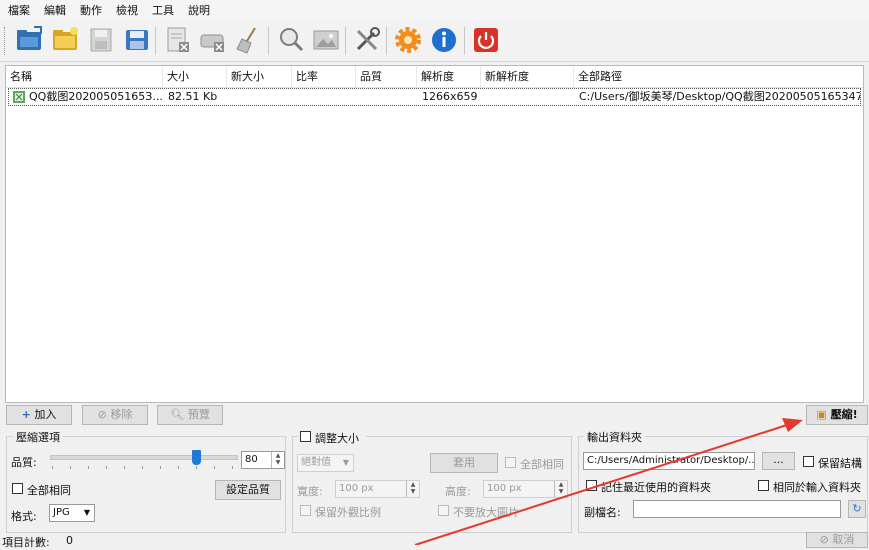 The height and width of the screenshot is (550, 869). Describe the element at coordinates (857, 509) in the screenshot. I see `refresh-icon: ↻` at that location.